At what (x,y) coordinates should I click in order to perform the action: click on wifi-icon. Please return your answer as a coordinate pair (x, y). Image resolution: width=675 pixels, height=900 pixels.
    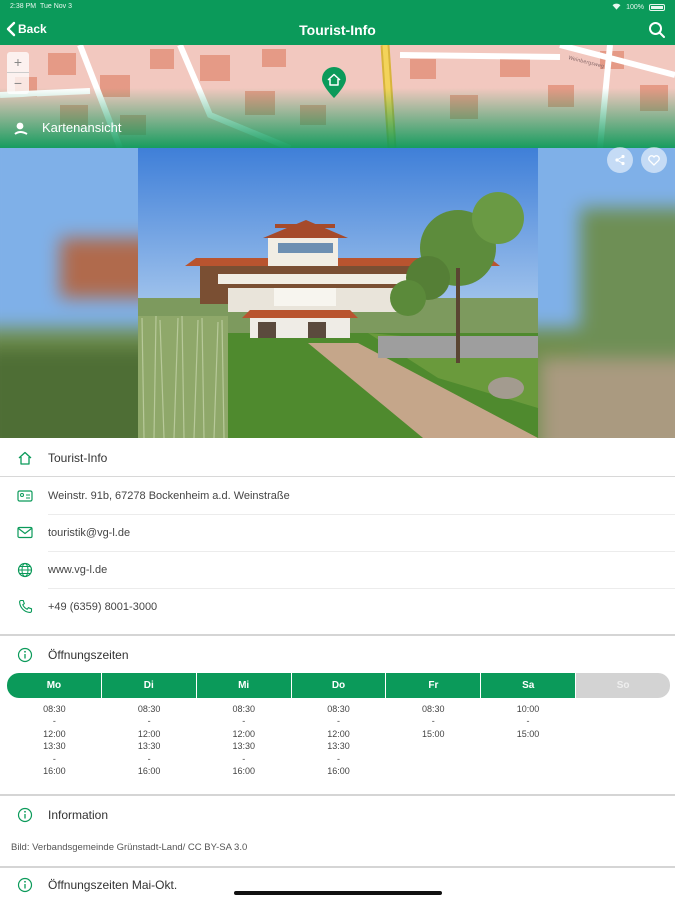
    Looking at the image, I should click on (616, 7).